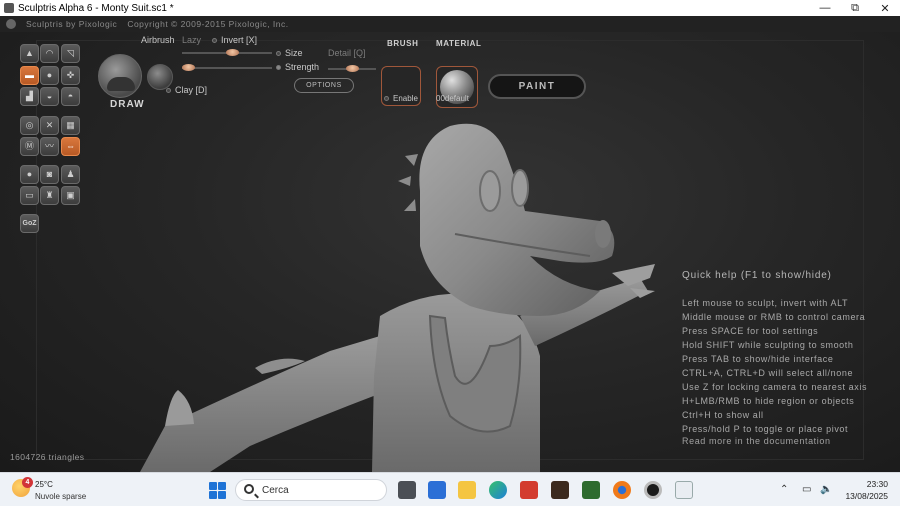  I want to click on maximize-button: ⧉, so click(855, 8).